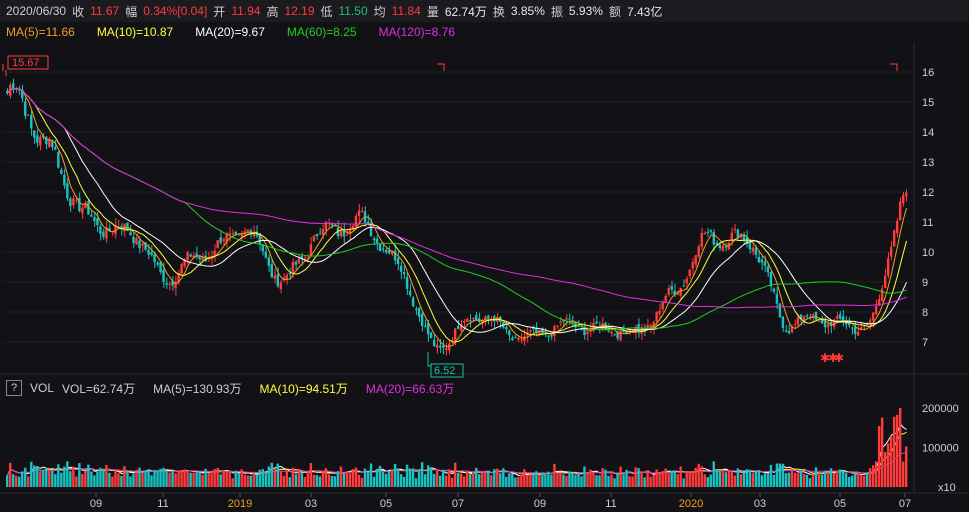 The height and width of the screenshot is (512, 969). I want to click on avg-value: 11.84, so click(406, 11).